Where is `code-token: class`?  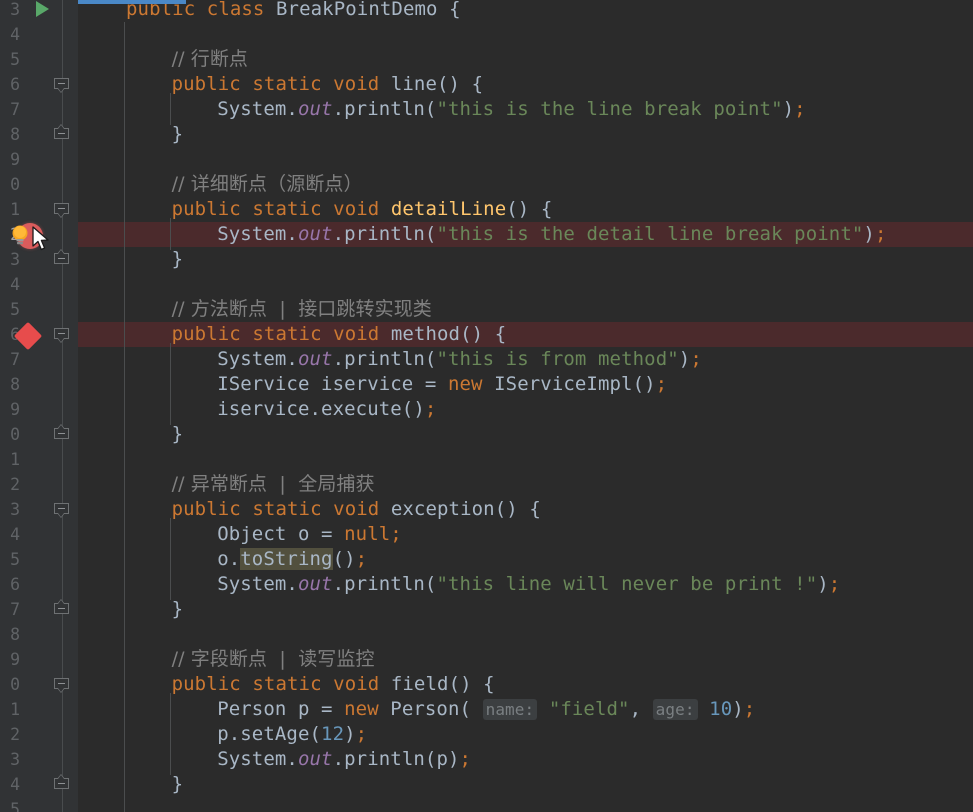 code-token: class is located at coordinates (241, 10).